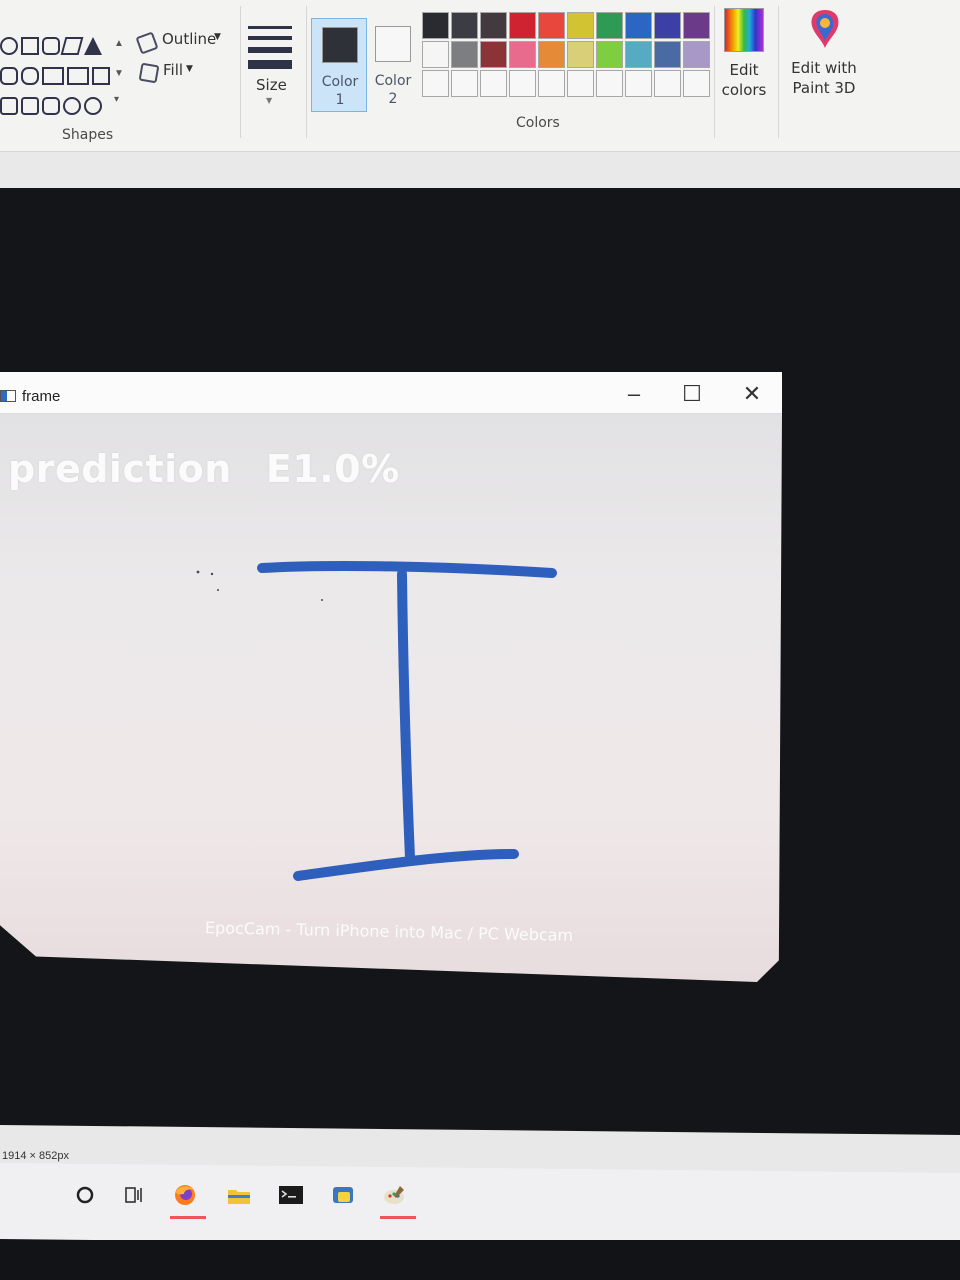 The image size is (960, 1280). I want to click on fill-button: Fill, so click(173, 70).